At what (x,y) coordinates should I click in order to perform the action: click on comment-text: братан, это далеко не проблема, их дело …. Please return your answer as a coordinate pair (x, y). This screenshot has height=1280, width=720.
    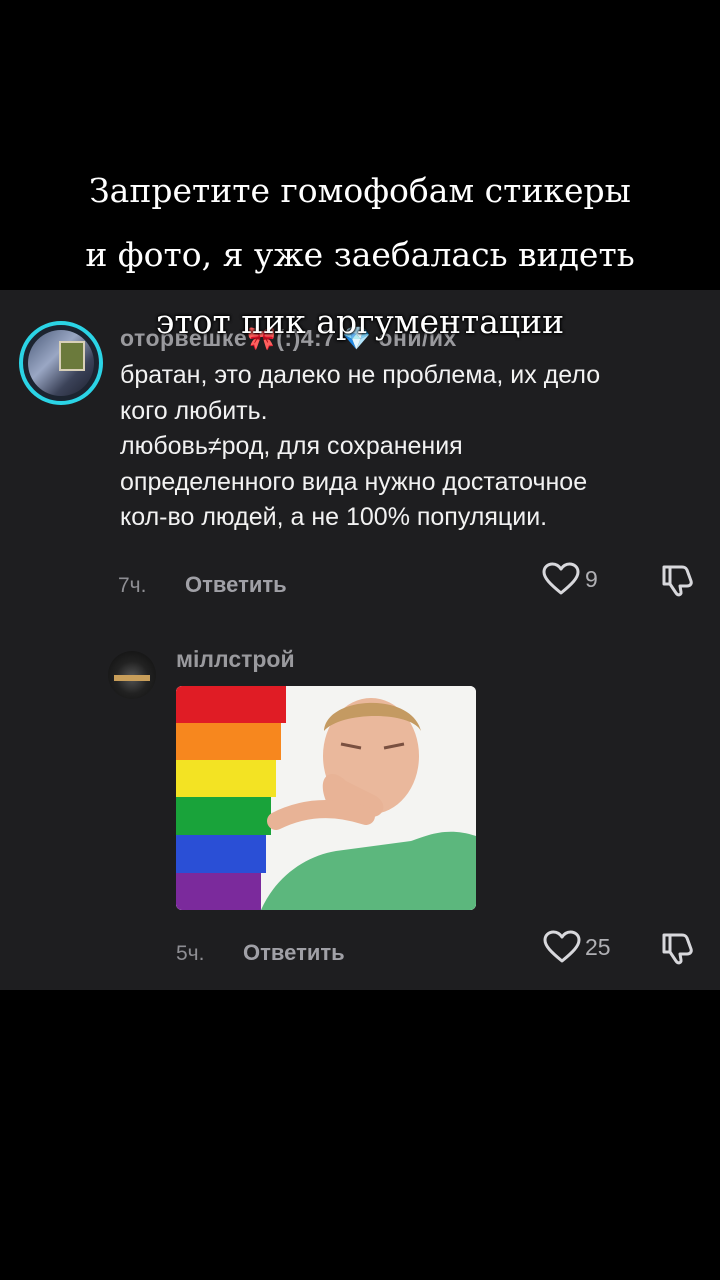
    Looking at the image, I should click on (415, 447).